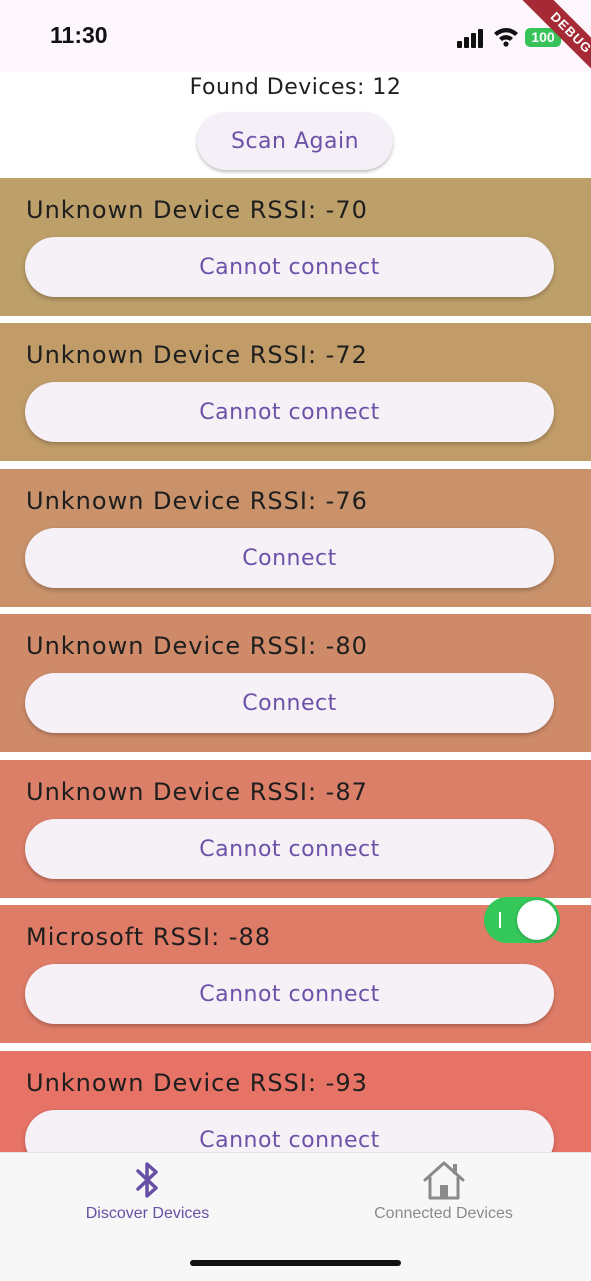  I want to click on device-card: Unknown Device RSSI: -72 Cannot connect, so click(295, 392).